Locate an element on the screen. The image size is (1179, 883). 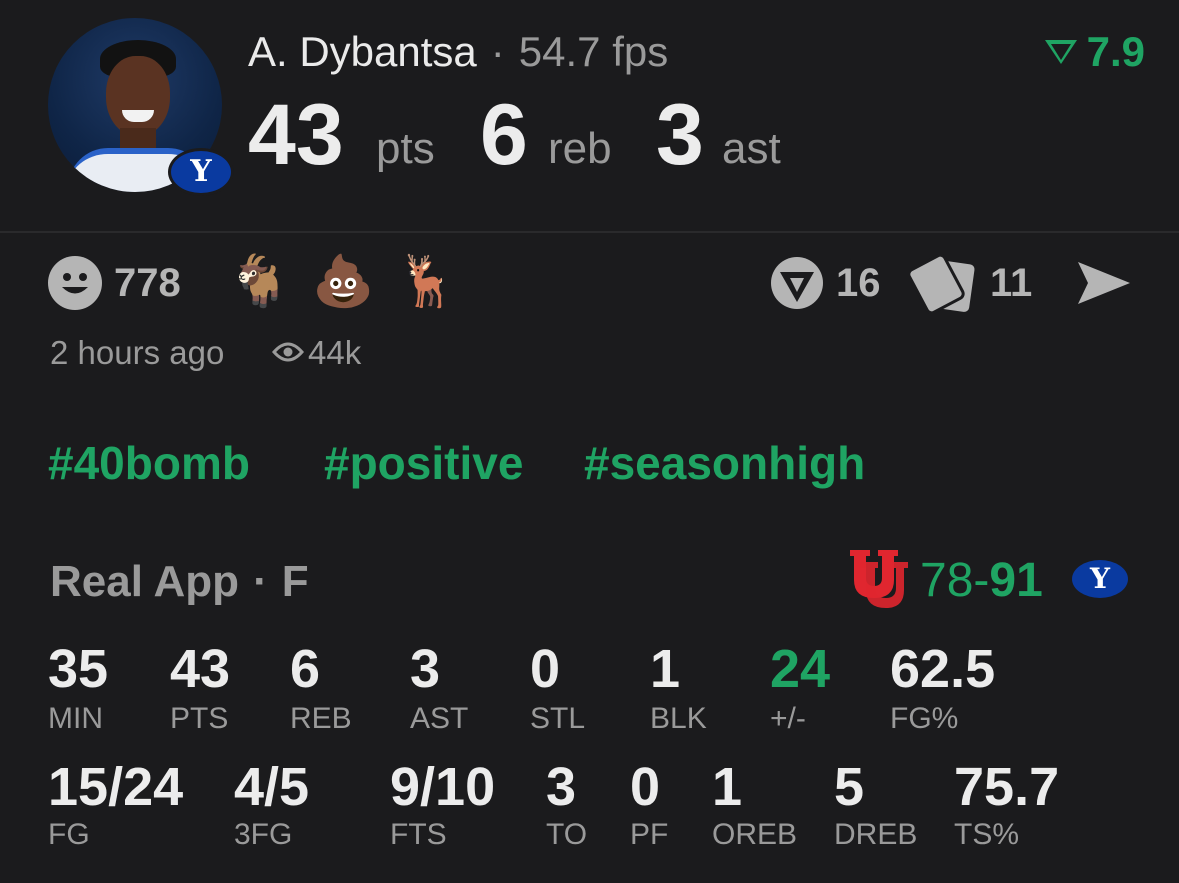
box-label: BLK is located at coordinates (678, 718).